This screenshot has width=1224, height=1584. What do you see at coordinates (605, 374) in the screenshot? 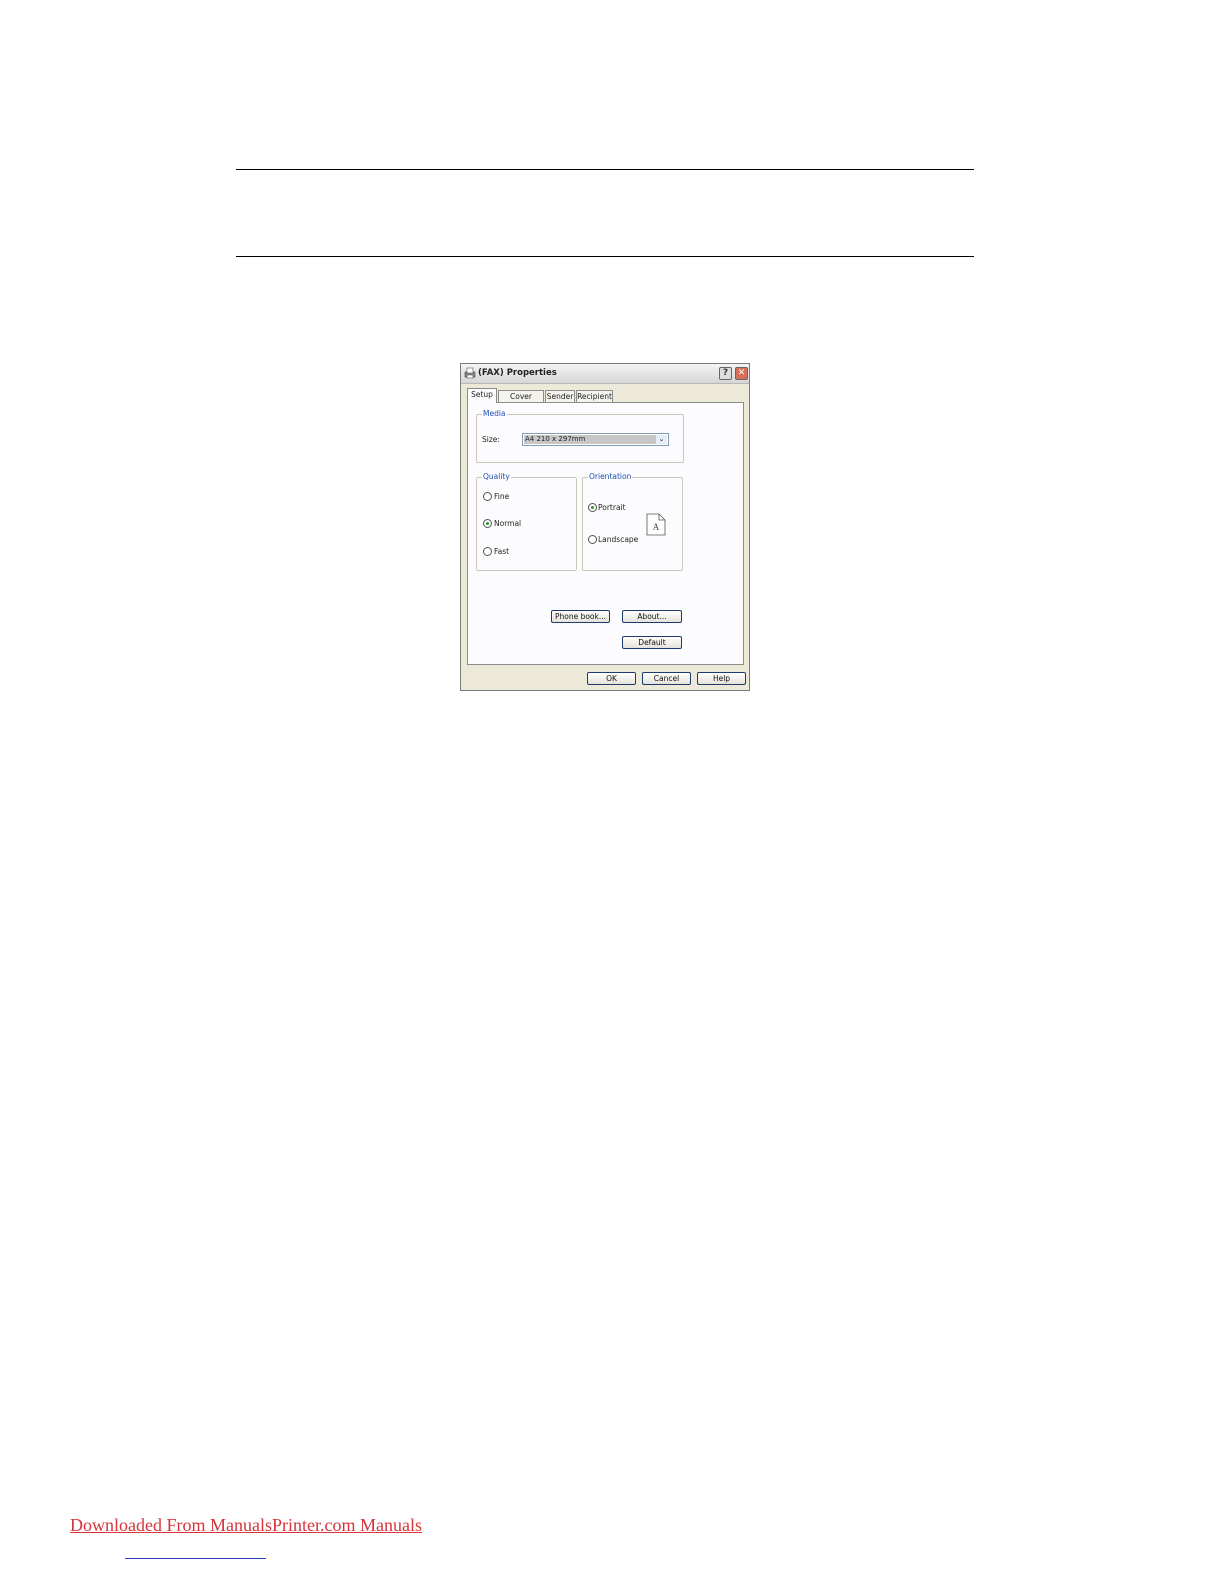
I see `title-bar: (FAX) Properties ? ✕` at bounding box center [605, 374].